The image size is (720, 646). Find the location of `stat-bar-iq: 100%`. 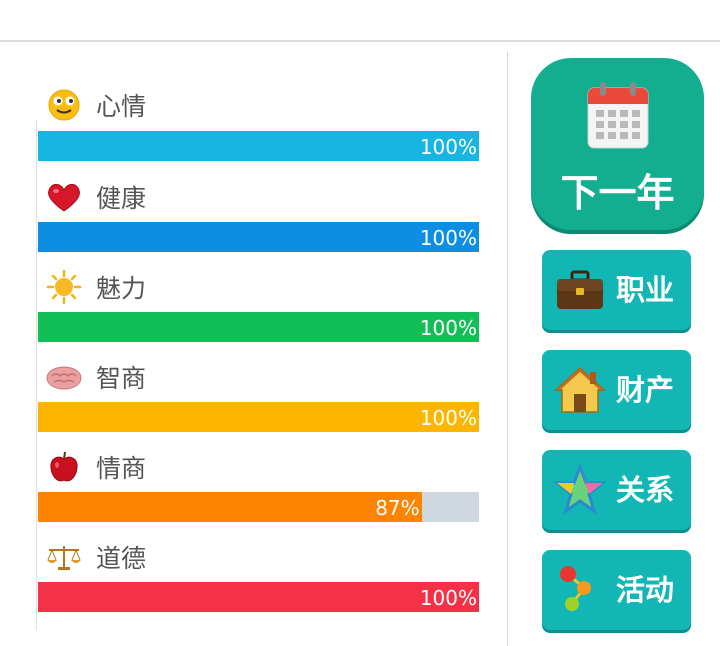

stat-bar-iq: 100% is located at coordinates (258, 417).